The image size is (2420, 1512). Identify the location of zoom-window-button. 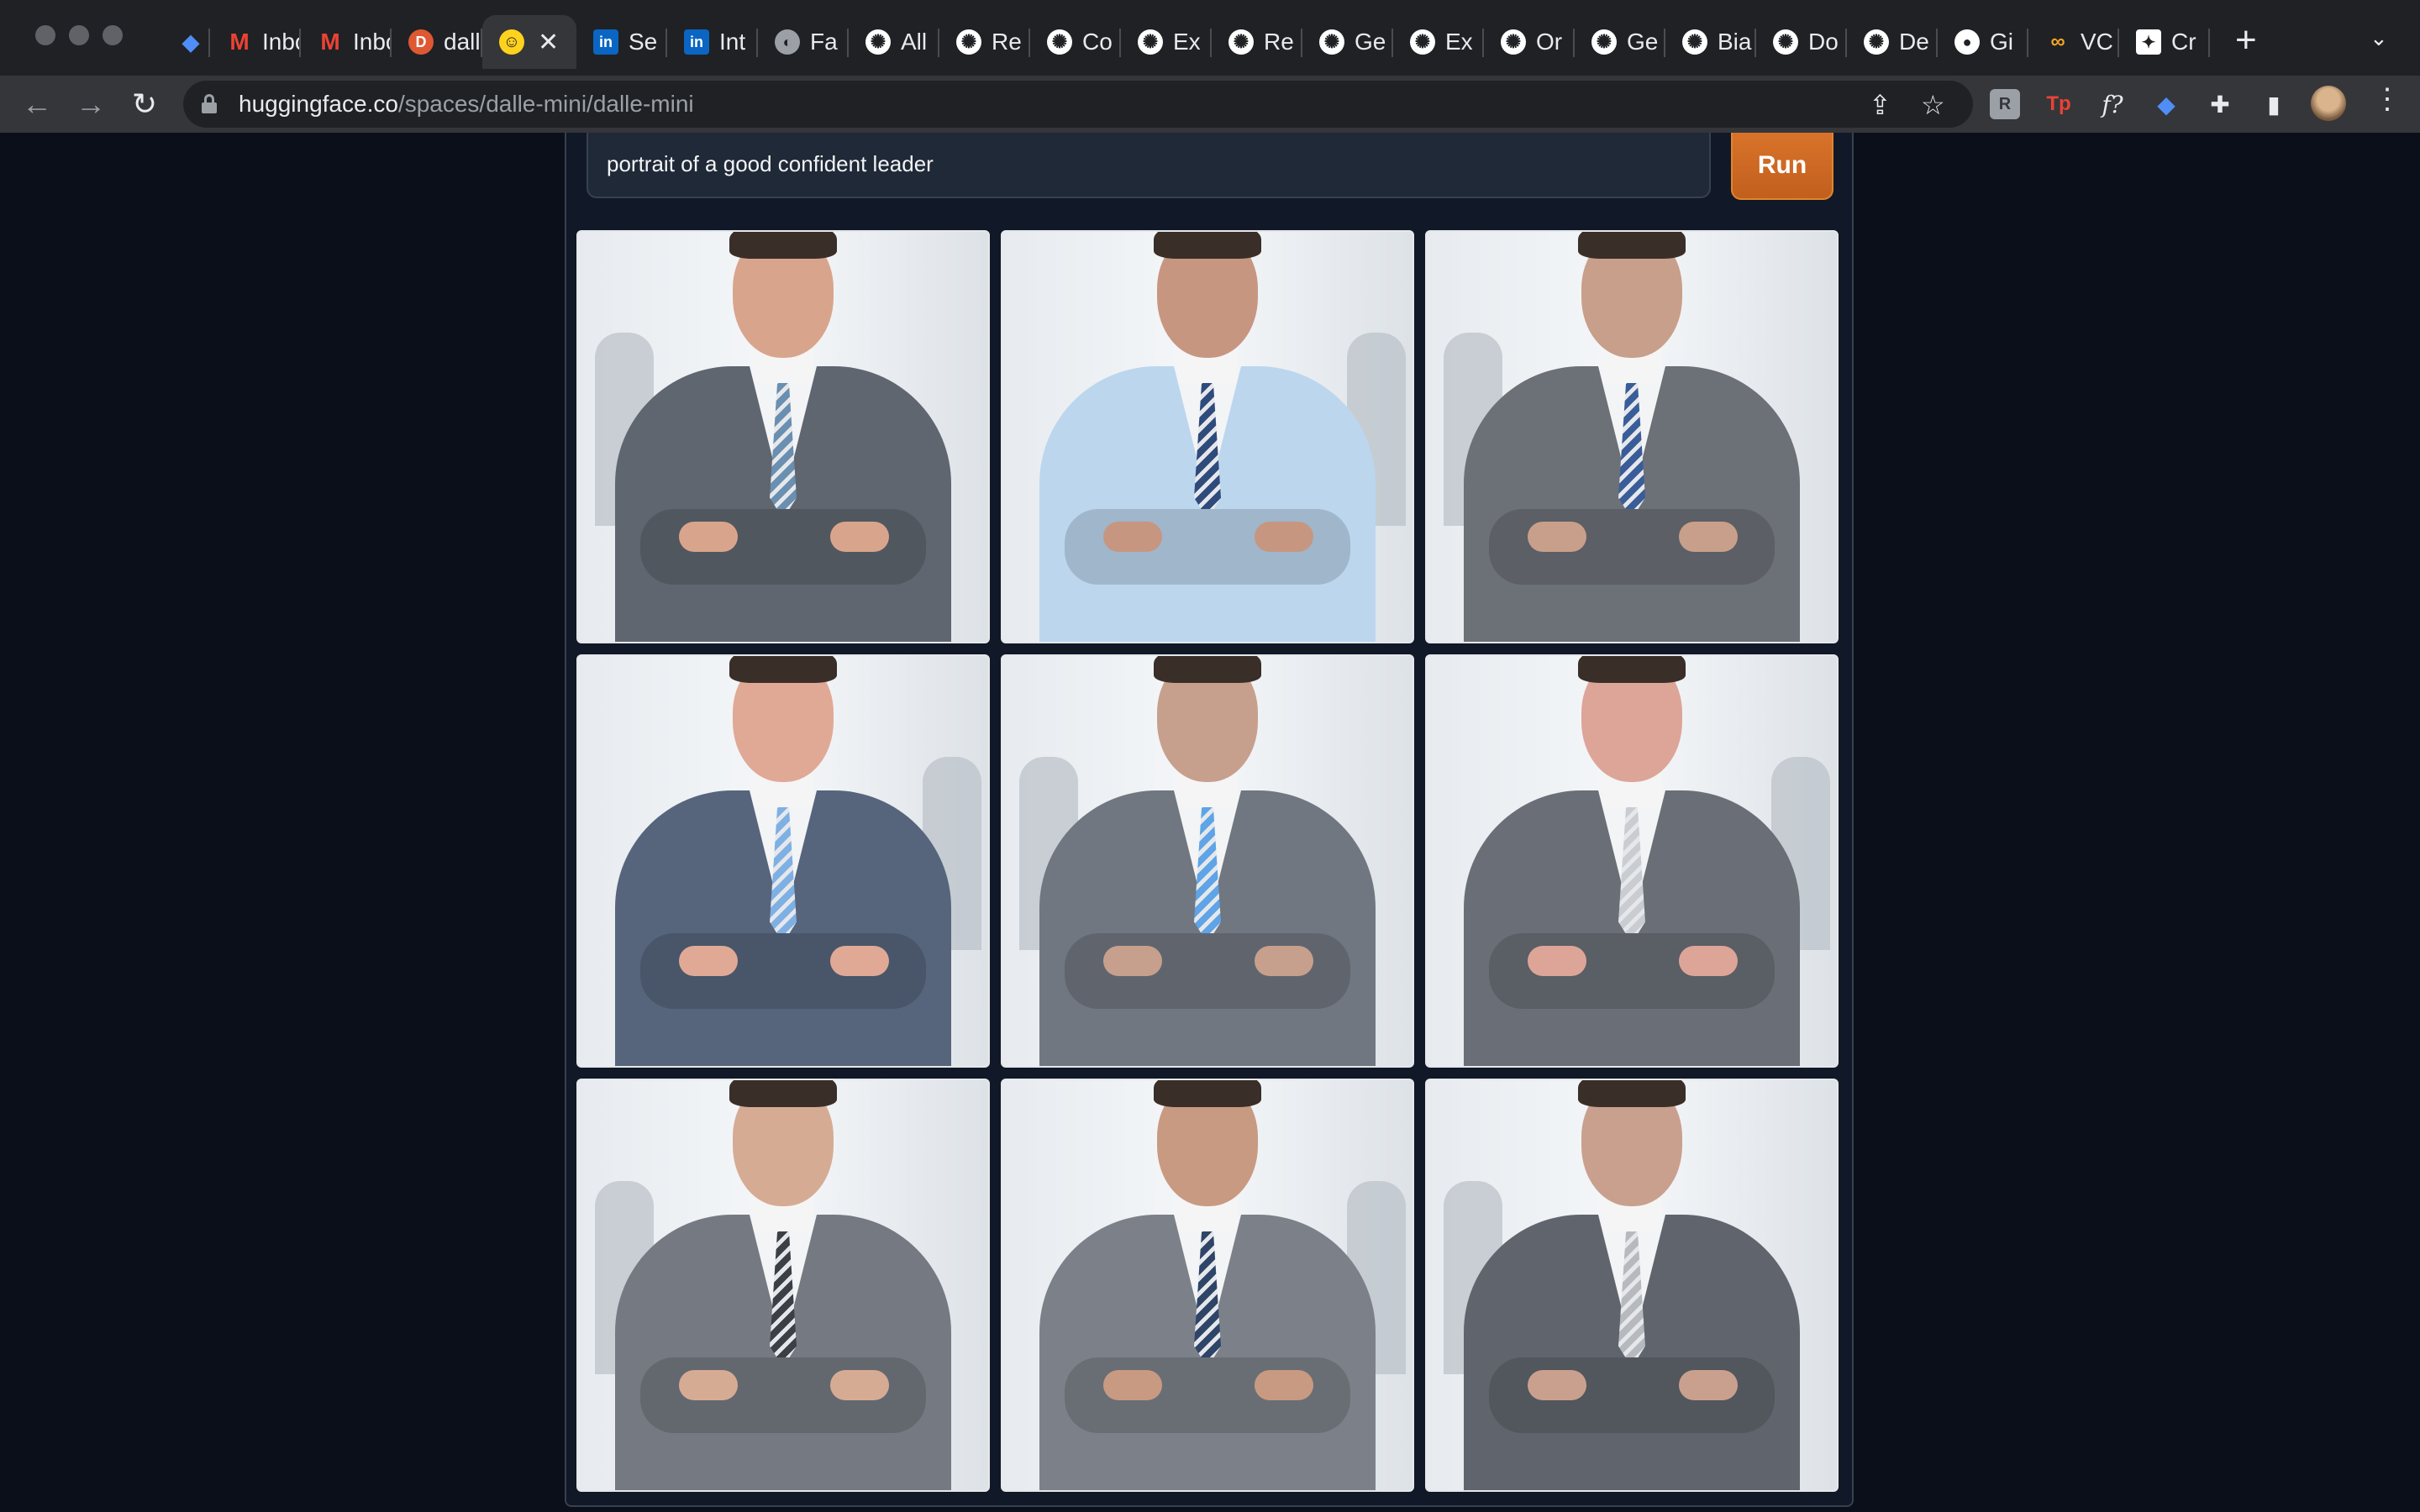
(113, 35).